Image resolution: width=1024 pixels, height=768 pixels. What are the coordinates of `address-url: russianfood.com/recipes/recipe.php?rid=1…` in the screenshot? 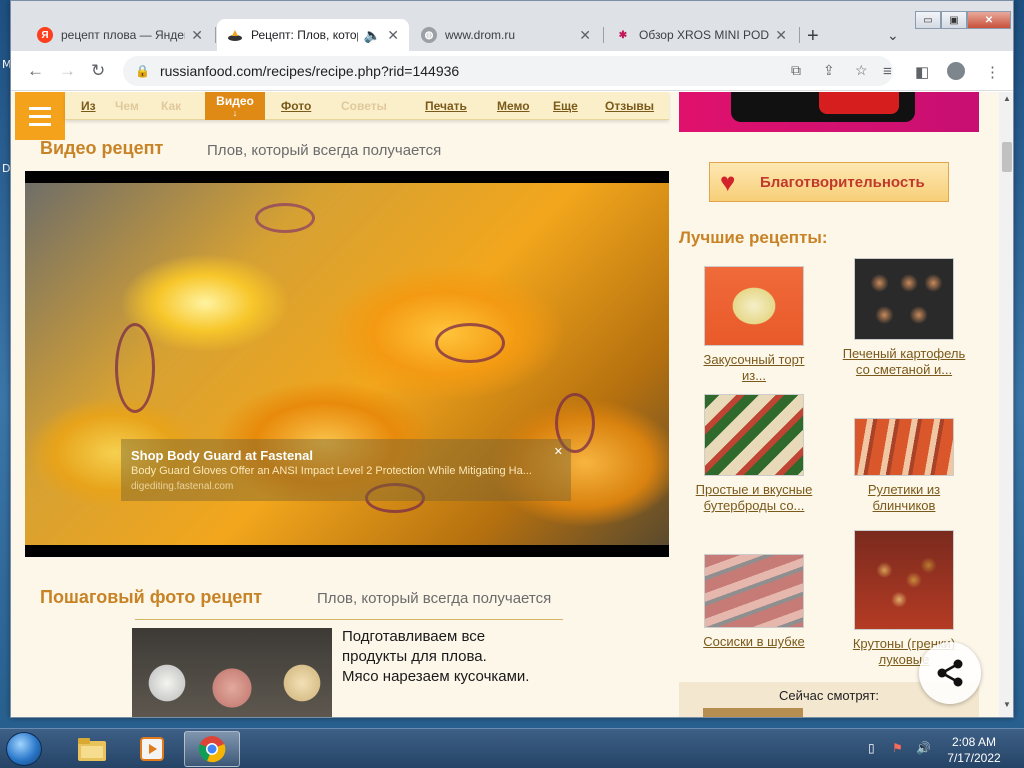 It's located at (309, 71).